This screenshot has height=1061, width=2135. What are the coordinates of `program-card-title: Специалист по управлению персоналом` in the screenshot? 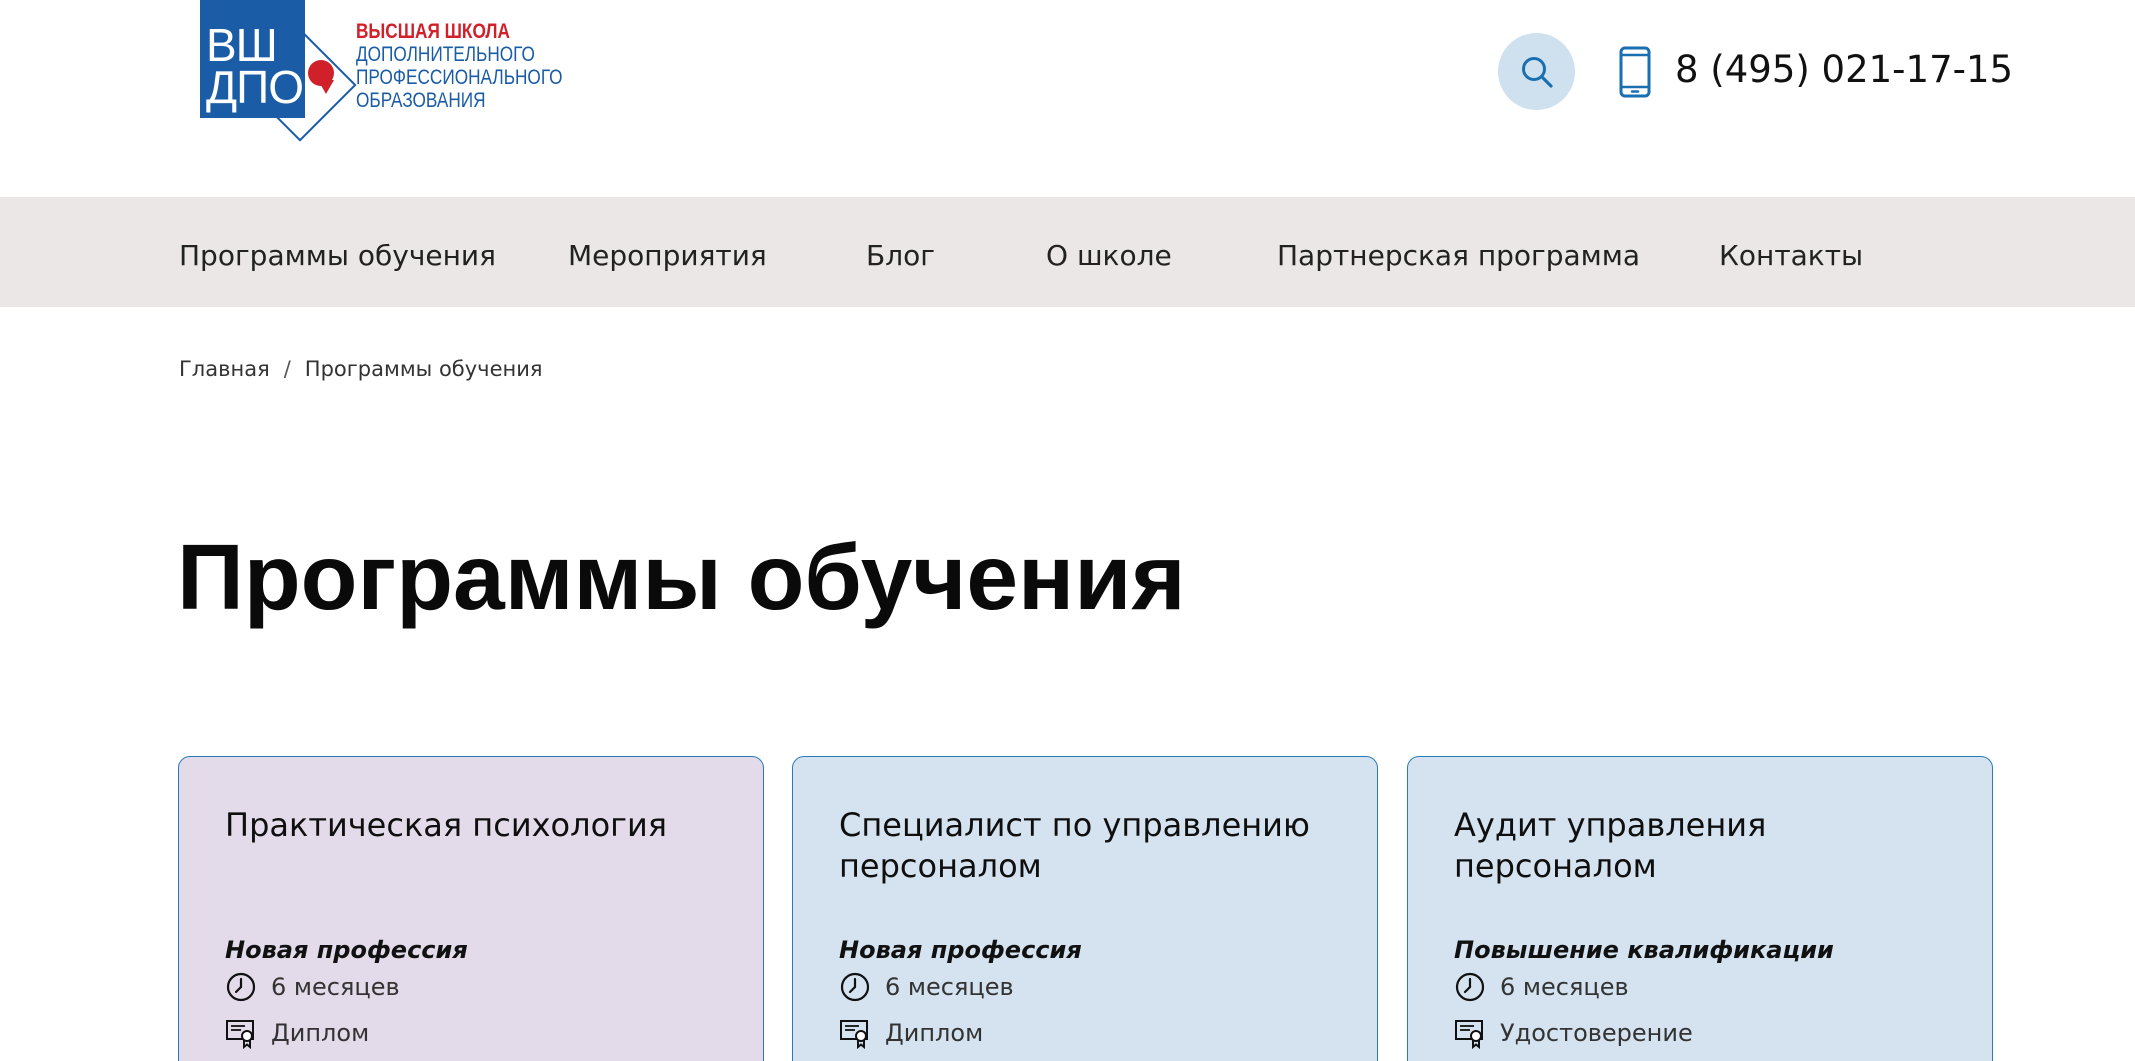 It's located at (1074, 845).